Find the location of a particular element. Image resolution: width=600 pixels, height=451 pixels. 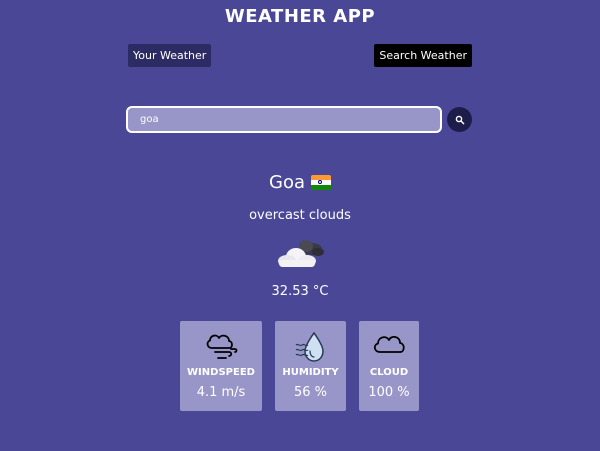

humidity-value: 56 % is located at coordinates (310, 392).